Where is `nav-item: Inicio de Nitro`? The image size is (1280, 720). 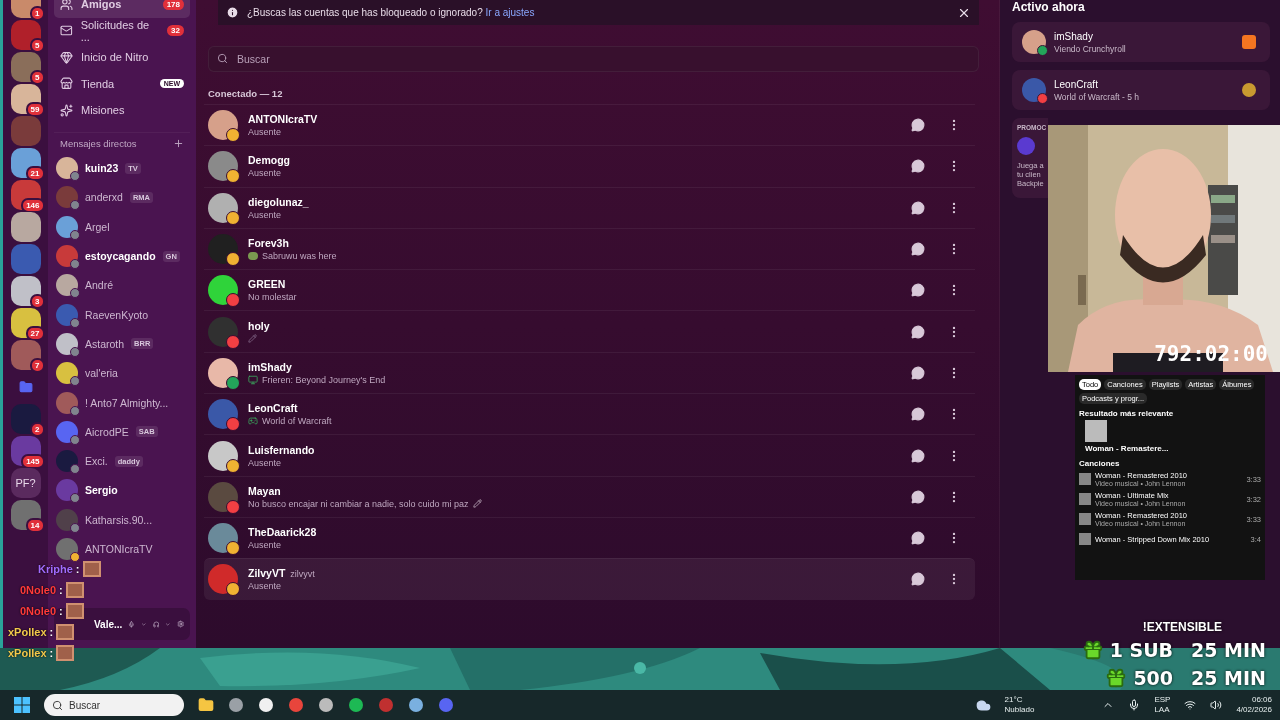 nav-item: Inicio de Nitro is located at coordinates (122, 57).